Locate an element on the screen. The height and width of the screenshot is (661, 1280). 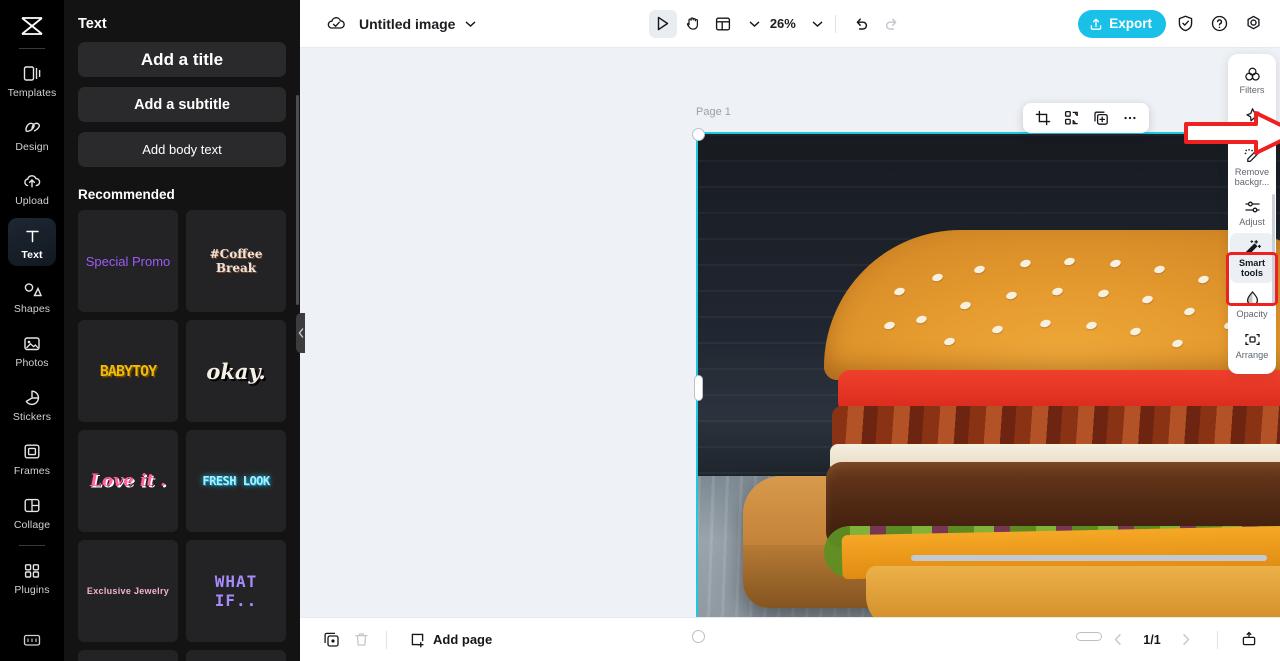
resize-handle-top-left is located at coordinates (698, 134).